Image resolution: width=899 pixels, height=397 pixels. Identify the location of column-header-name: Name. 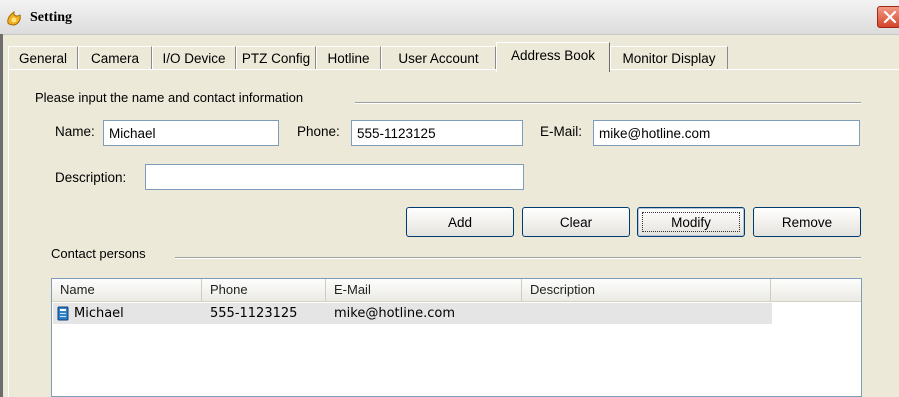
(127, 290).